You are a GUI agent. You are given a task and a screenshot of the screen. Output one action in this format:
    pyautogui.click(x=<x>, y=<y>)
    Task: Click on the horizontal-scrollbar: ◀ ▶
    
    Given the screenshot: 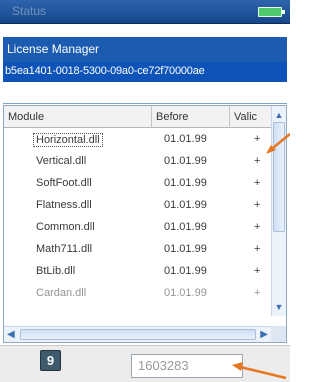 What is the action you would take?
    pyautogui.click(x=138, y=334)
    